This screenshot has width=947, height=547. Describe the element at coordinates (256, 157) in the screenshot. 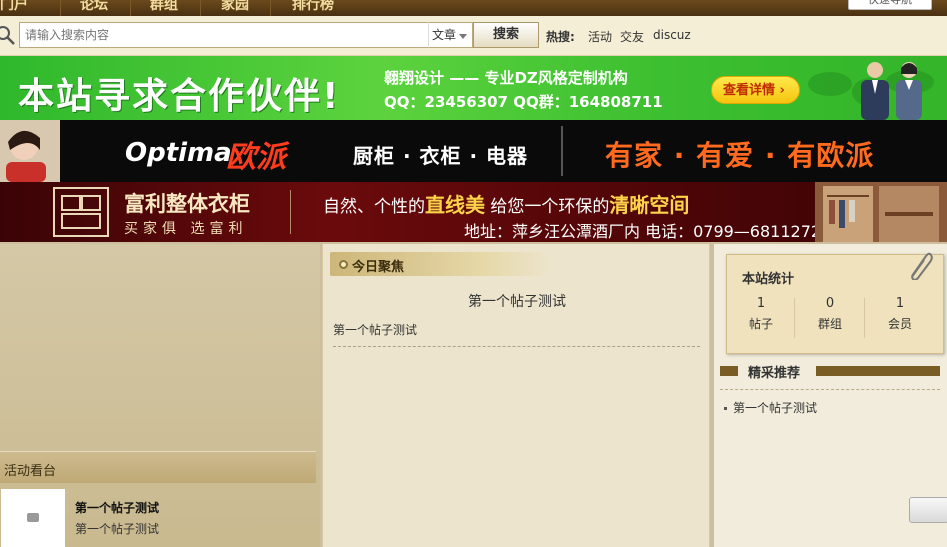

I see `oppein-logo-text: 欧派` at that location.